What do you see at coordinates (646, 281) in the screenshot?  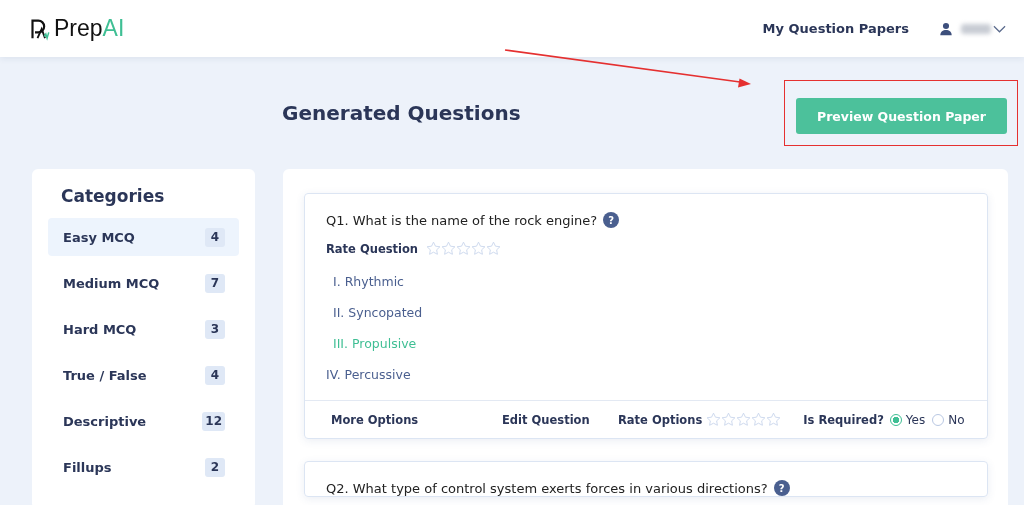 I see `answer-option: I. Rhythmic` at bounding box center [646, 281].